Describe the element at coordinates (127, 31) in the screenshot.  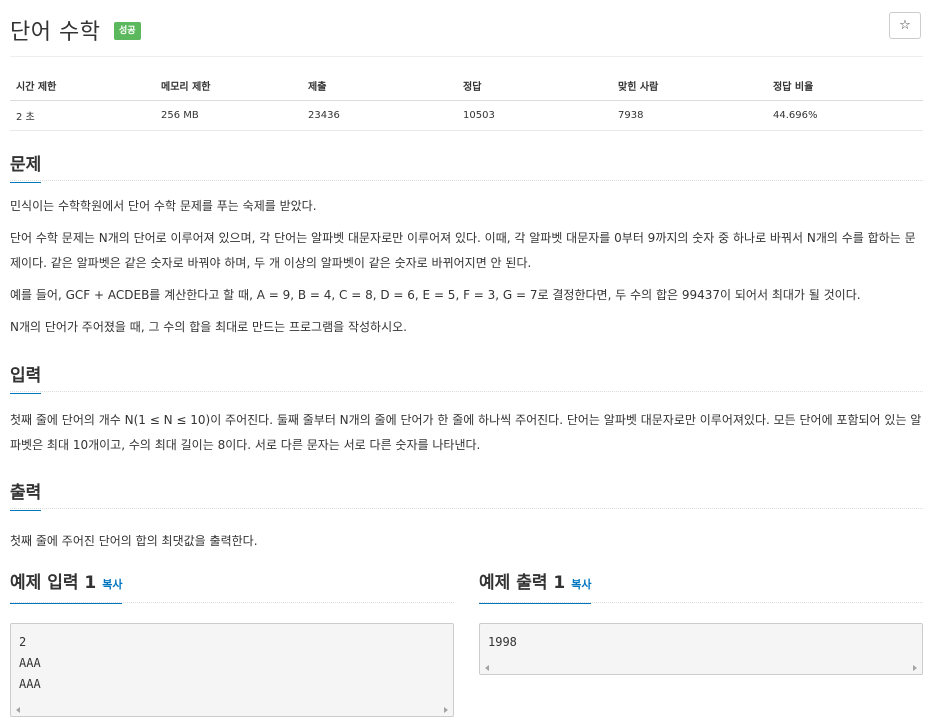
I see `status-badge: 성공` at that location.